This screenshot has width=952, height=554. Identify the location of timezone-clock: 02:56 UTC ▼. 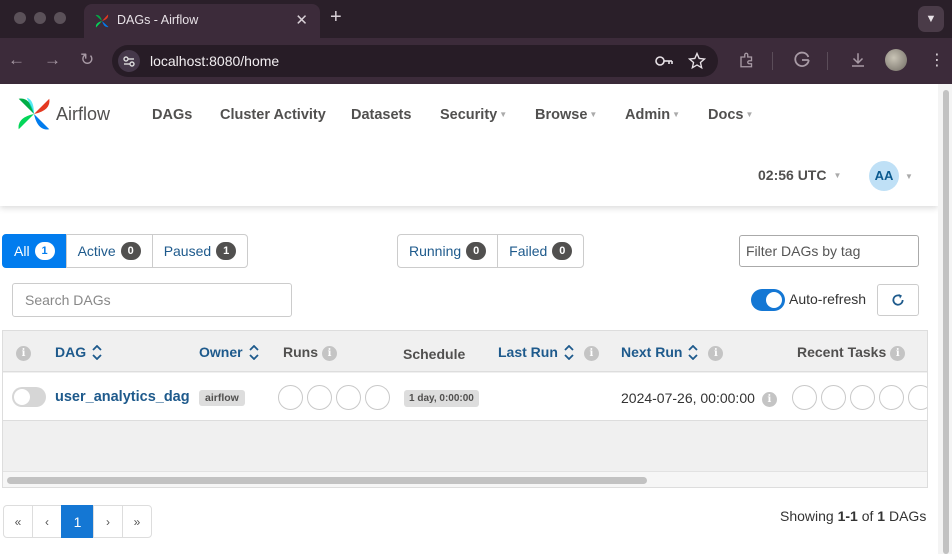
(799, 175).